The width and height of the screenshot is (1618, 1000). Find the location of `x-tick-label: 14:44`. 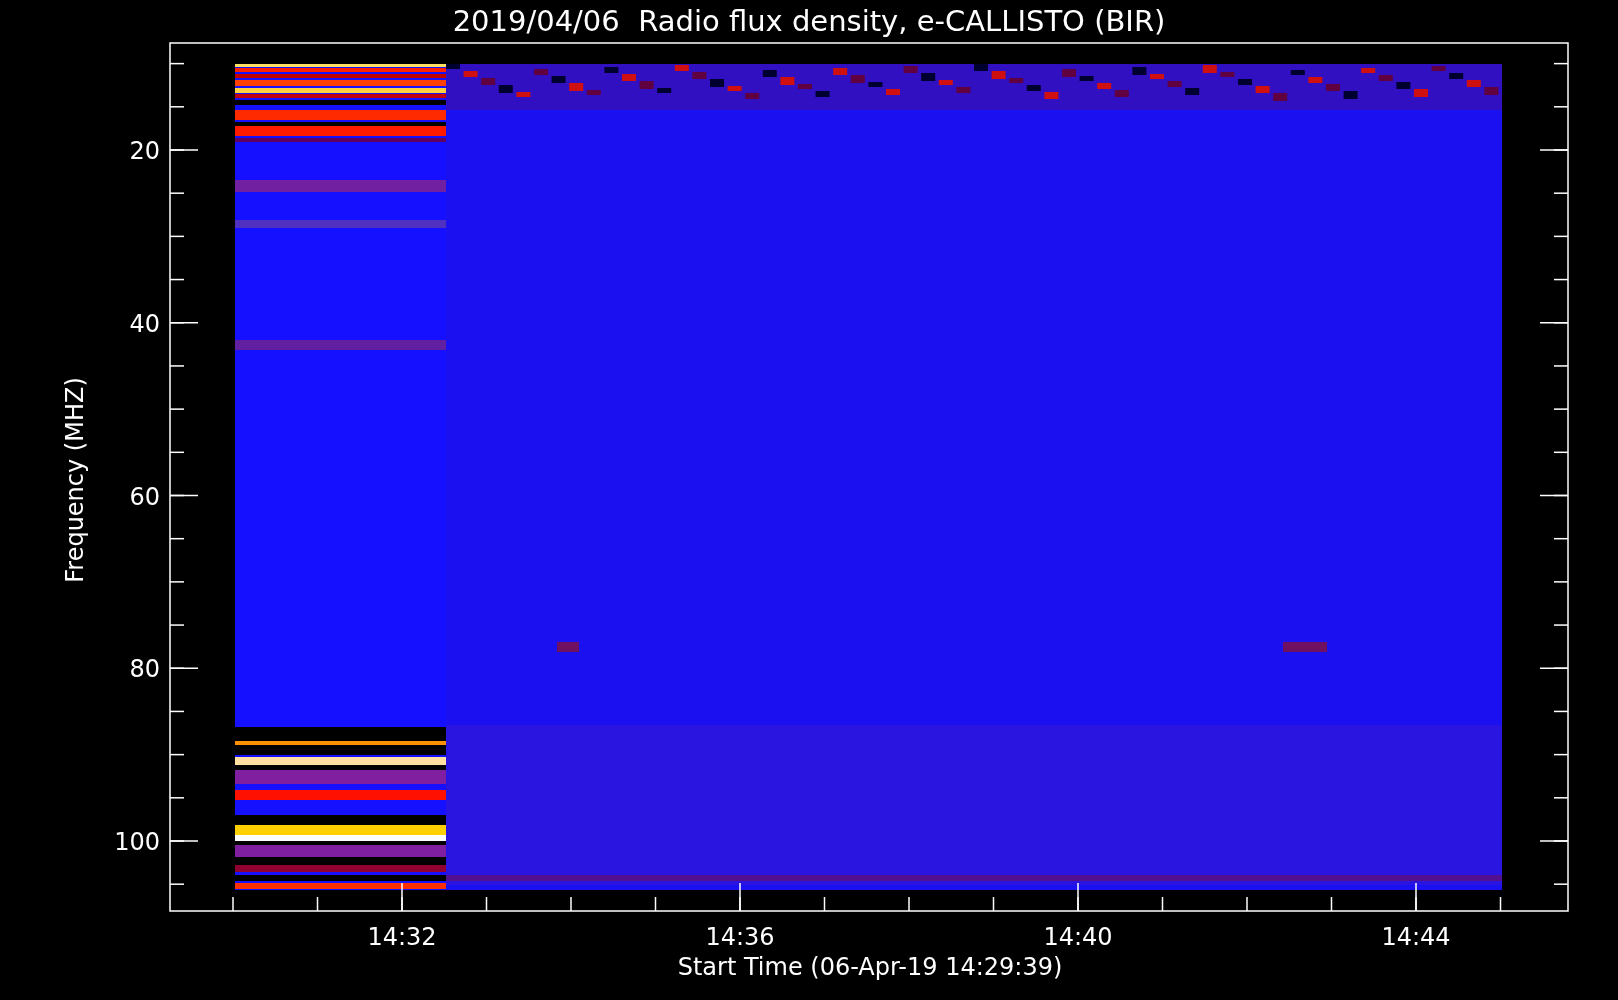

x-tick-label: 14:44 is located at coordinates (1416, 937).